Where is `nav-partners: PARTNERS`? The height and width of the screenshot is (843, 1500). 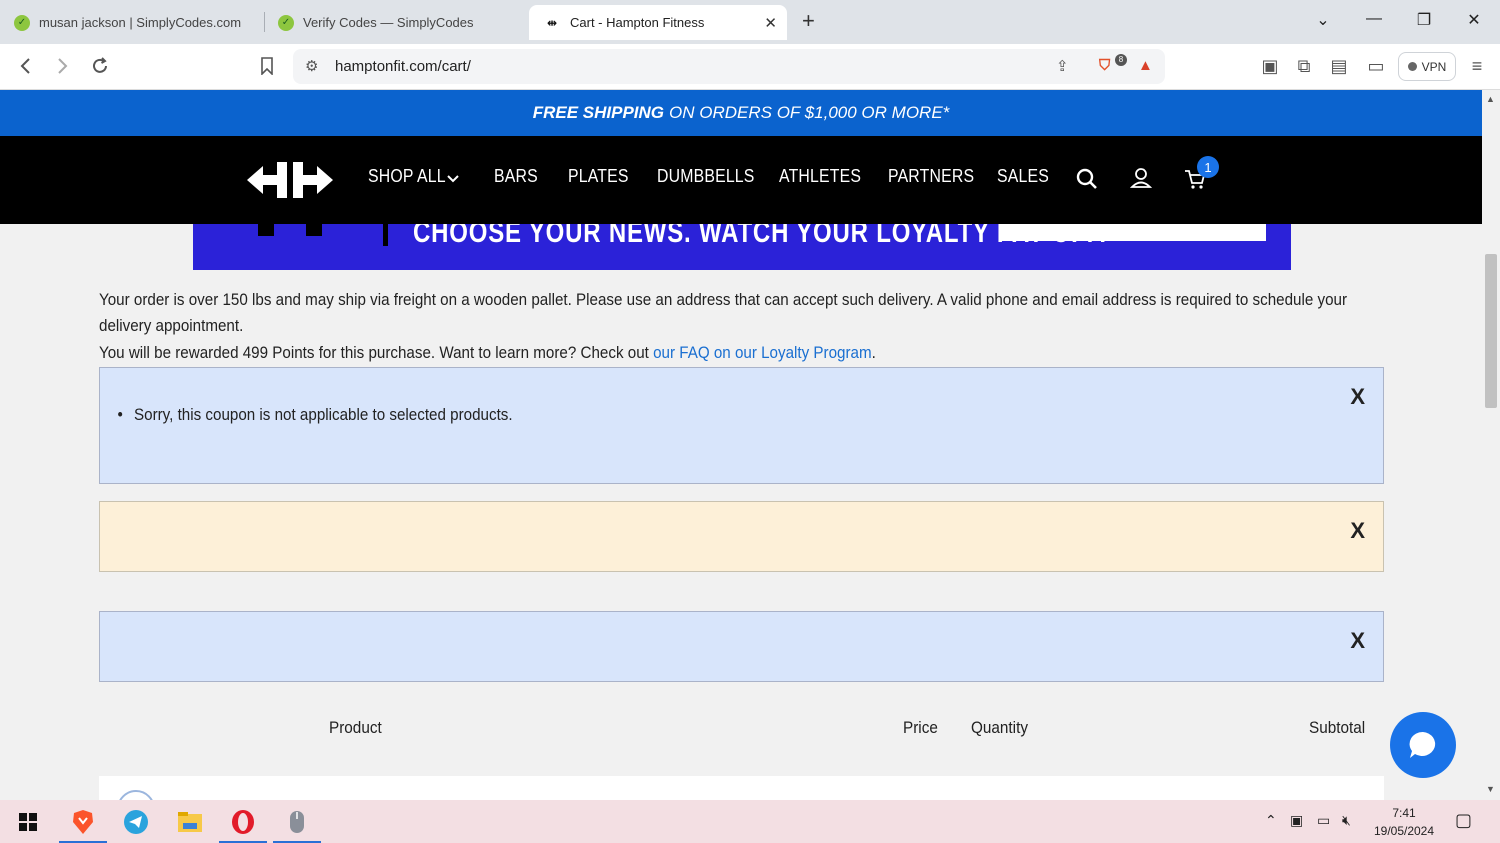
nav-partners: PARTNERS is located at coordinates (931, 176).